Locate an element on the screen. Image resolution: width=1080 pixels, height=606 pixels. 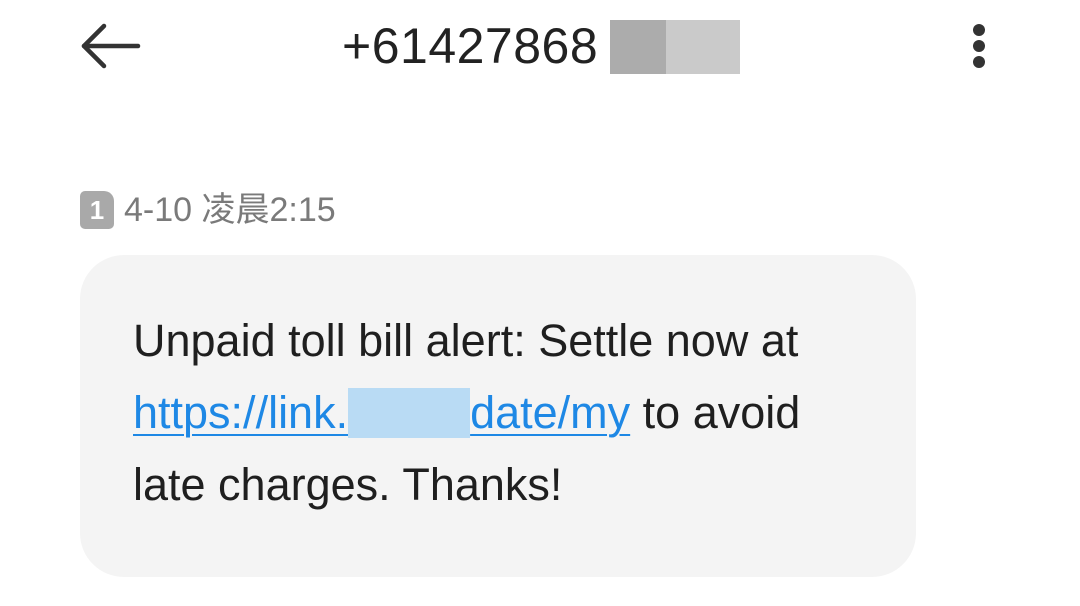
message-line: Unpaid toll bill alert: Settle now at is located at coordinates (466, 340).